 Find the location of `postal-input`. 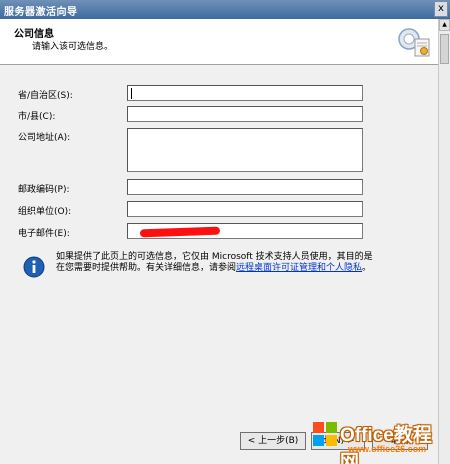

postal-input is located at coordinates (245, 187).